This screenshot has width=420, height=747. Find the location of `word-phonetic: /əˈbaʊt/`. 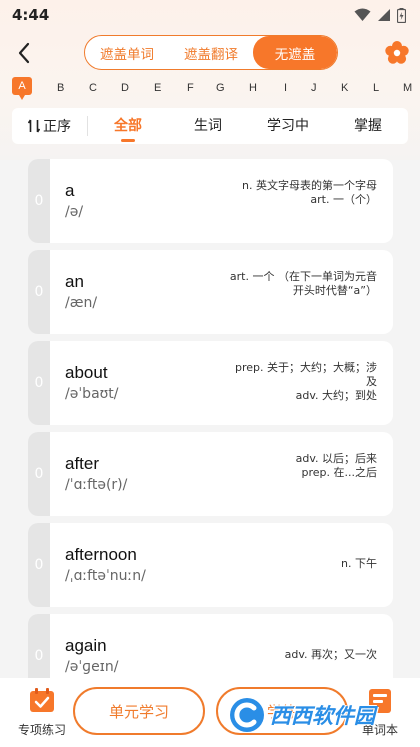

word-phonetic: /əˈbaʊt/ is located at coordinates (92, 394).